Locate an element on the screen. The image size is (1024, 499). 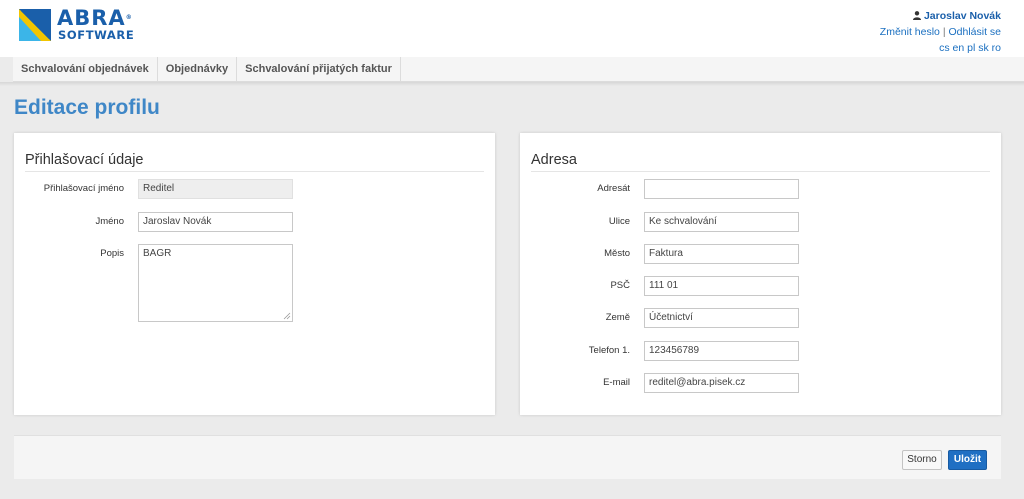
zip-label: PSČ is located at coordinates (620, 285).